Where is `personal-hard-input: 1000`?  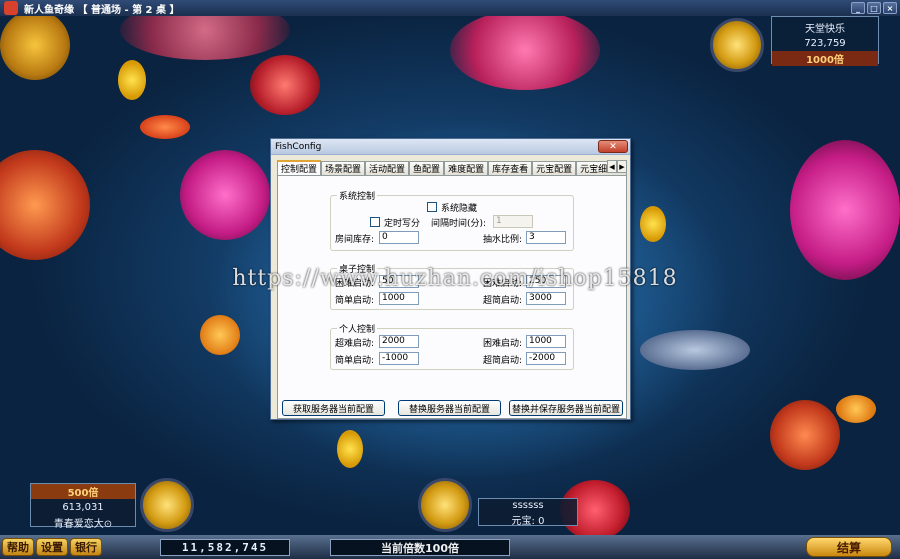
personal-hard-input: 1000 is located at coordinates (546, 341).